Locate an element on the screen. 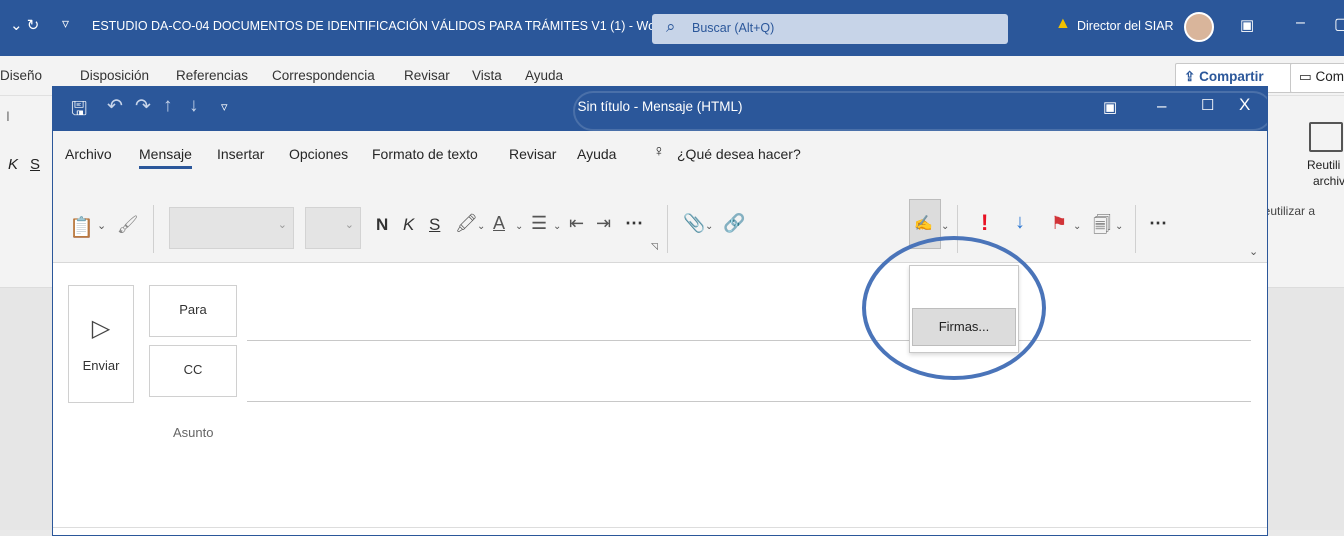  link-icon: 🔗 is located at coordinates (734, 223).